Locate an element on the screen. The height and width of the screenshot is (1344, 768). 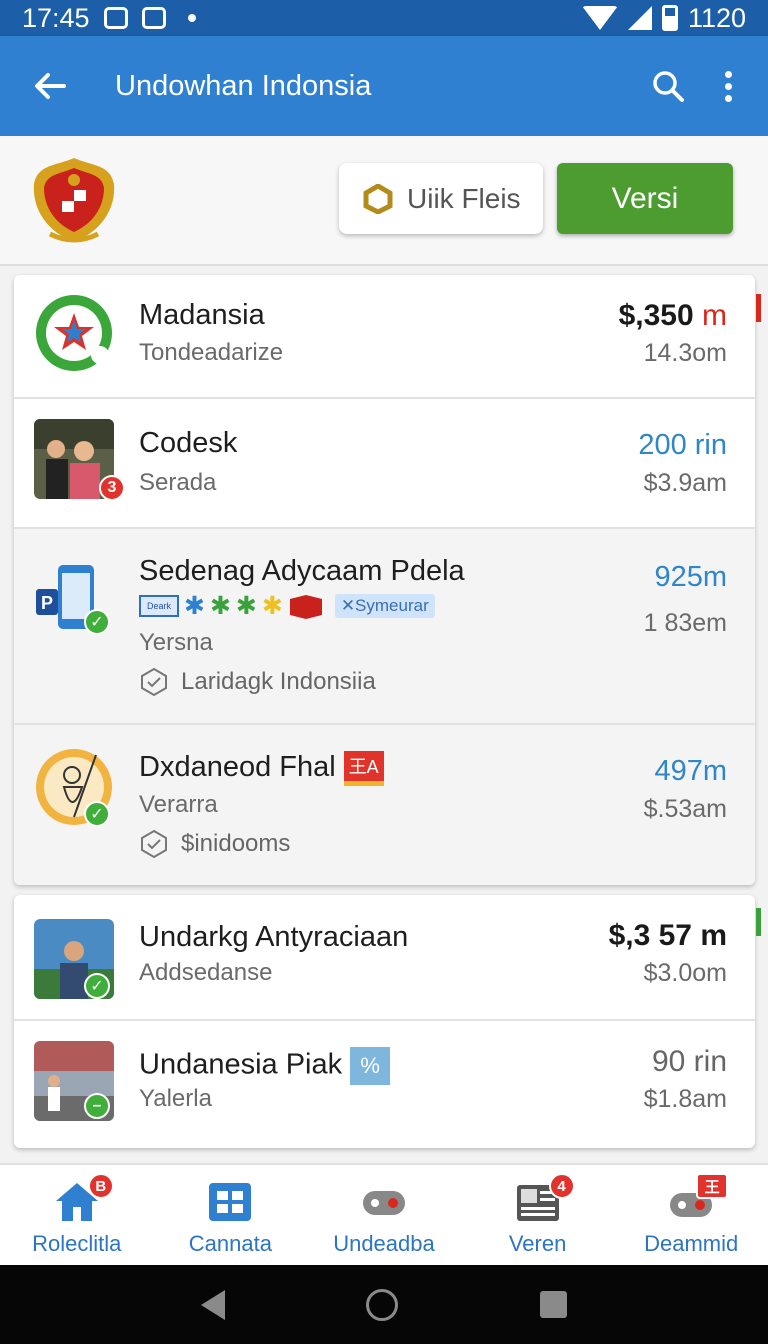
signal-icon is located at coordinates (639, 18).